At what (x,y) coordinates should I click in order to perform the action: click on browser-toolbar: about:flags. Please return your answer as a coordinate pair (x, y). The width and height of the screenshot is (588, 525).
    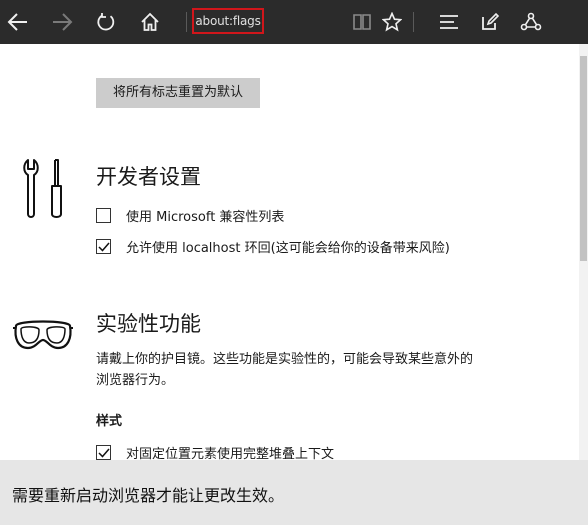
    Looking at the image, I should click on (294, 22).